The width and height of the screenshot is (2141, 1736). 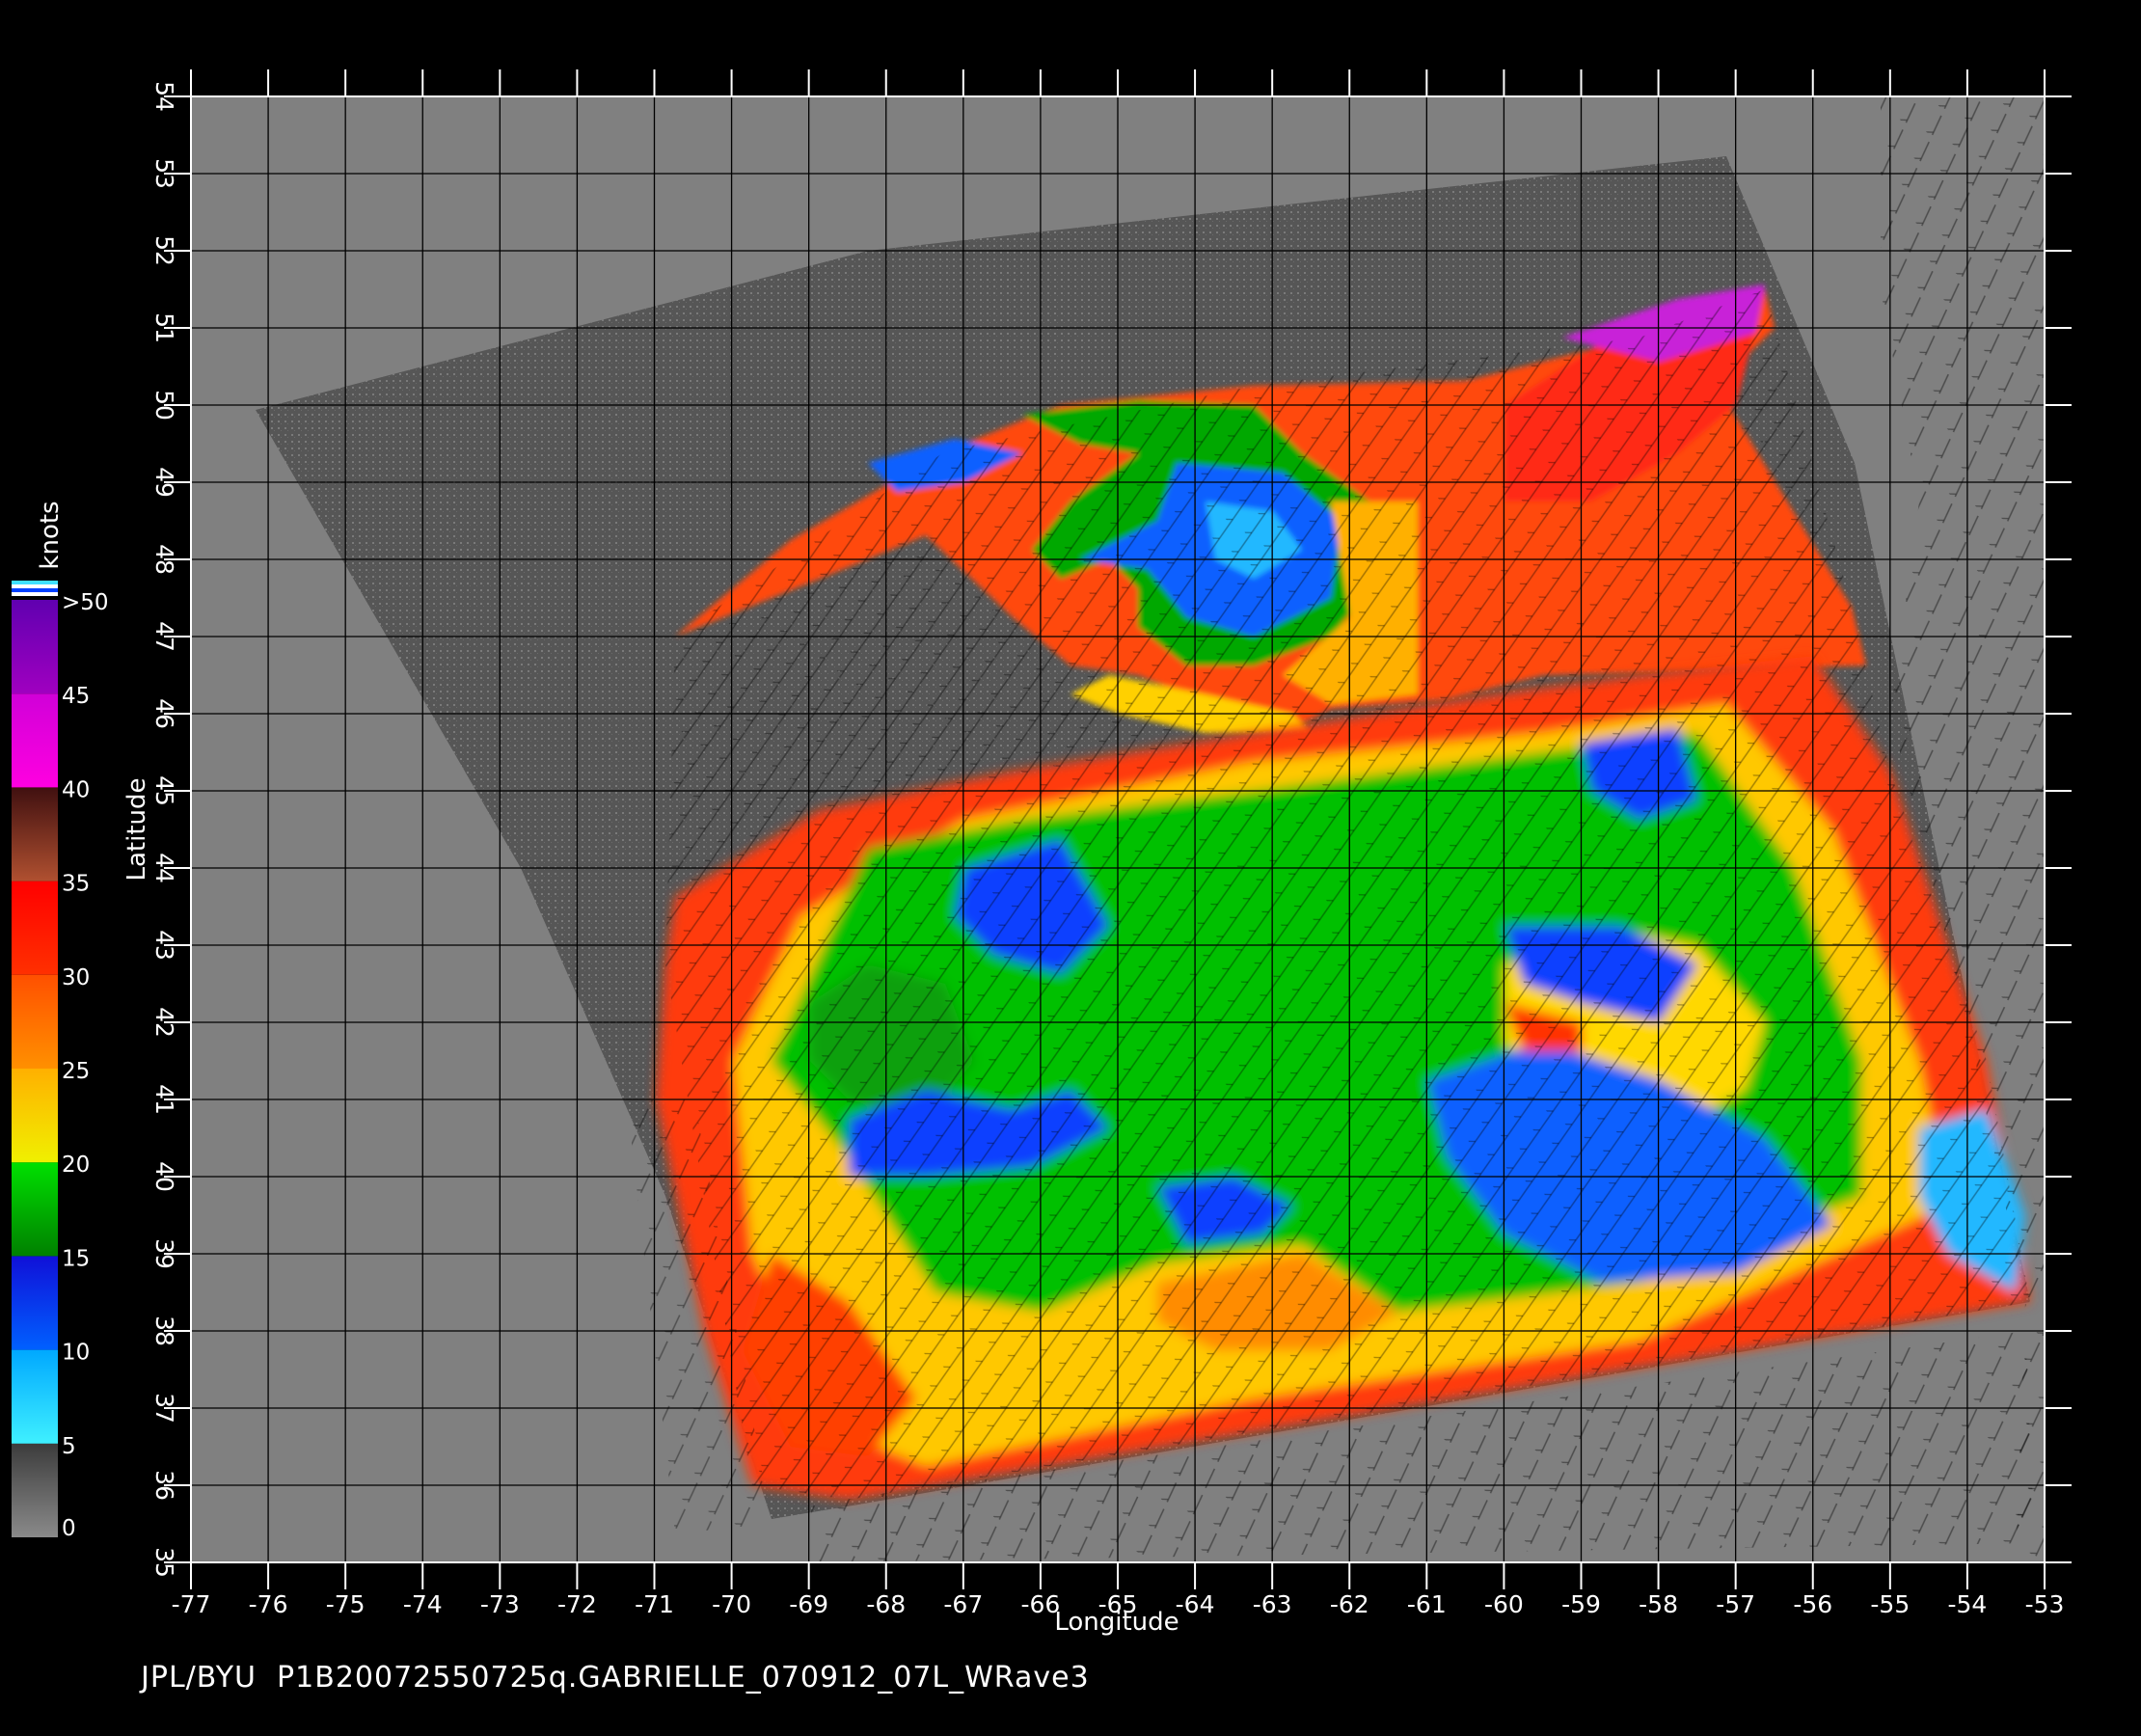 I want to click on lon-tick-label: -54, so click(x=1967, y=1604).